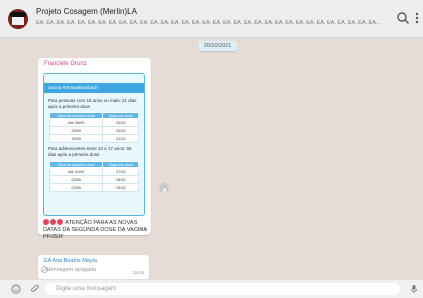 The width and height of the screenshot is (423, 298). Describe the element at coordinates (70, 261) in the screenshot. I see `message-sender: EA Ana Beatriz Mayla` at that location.